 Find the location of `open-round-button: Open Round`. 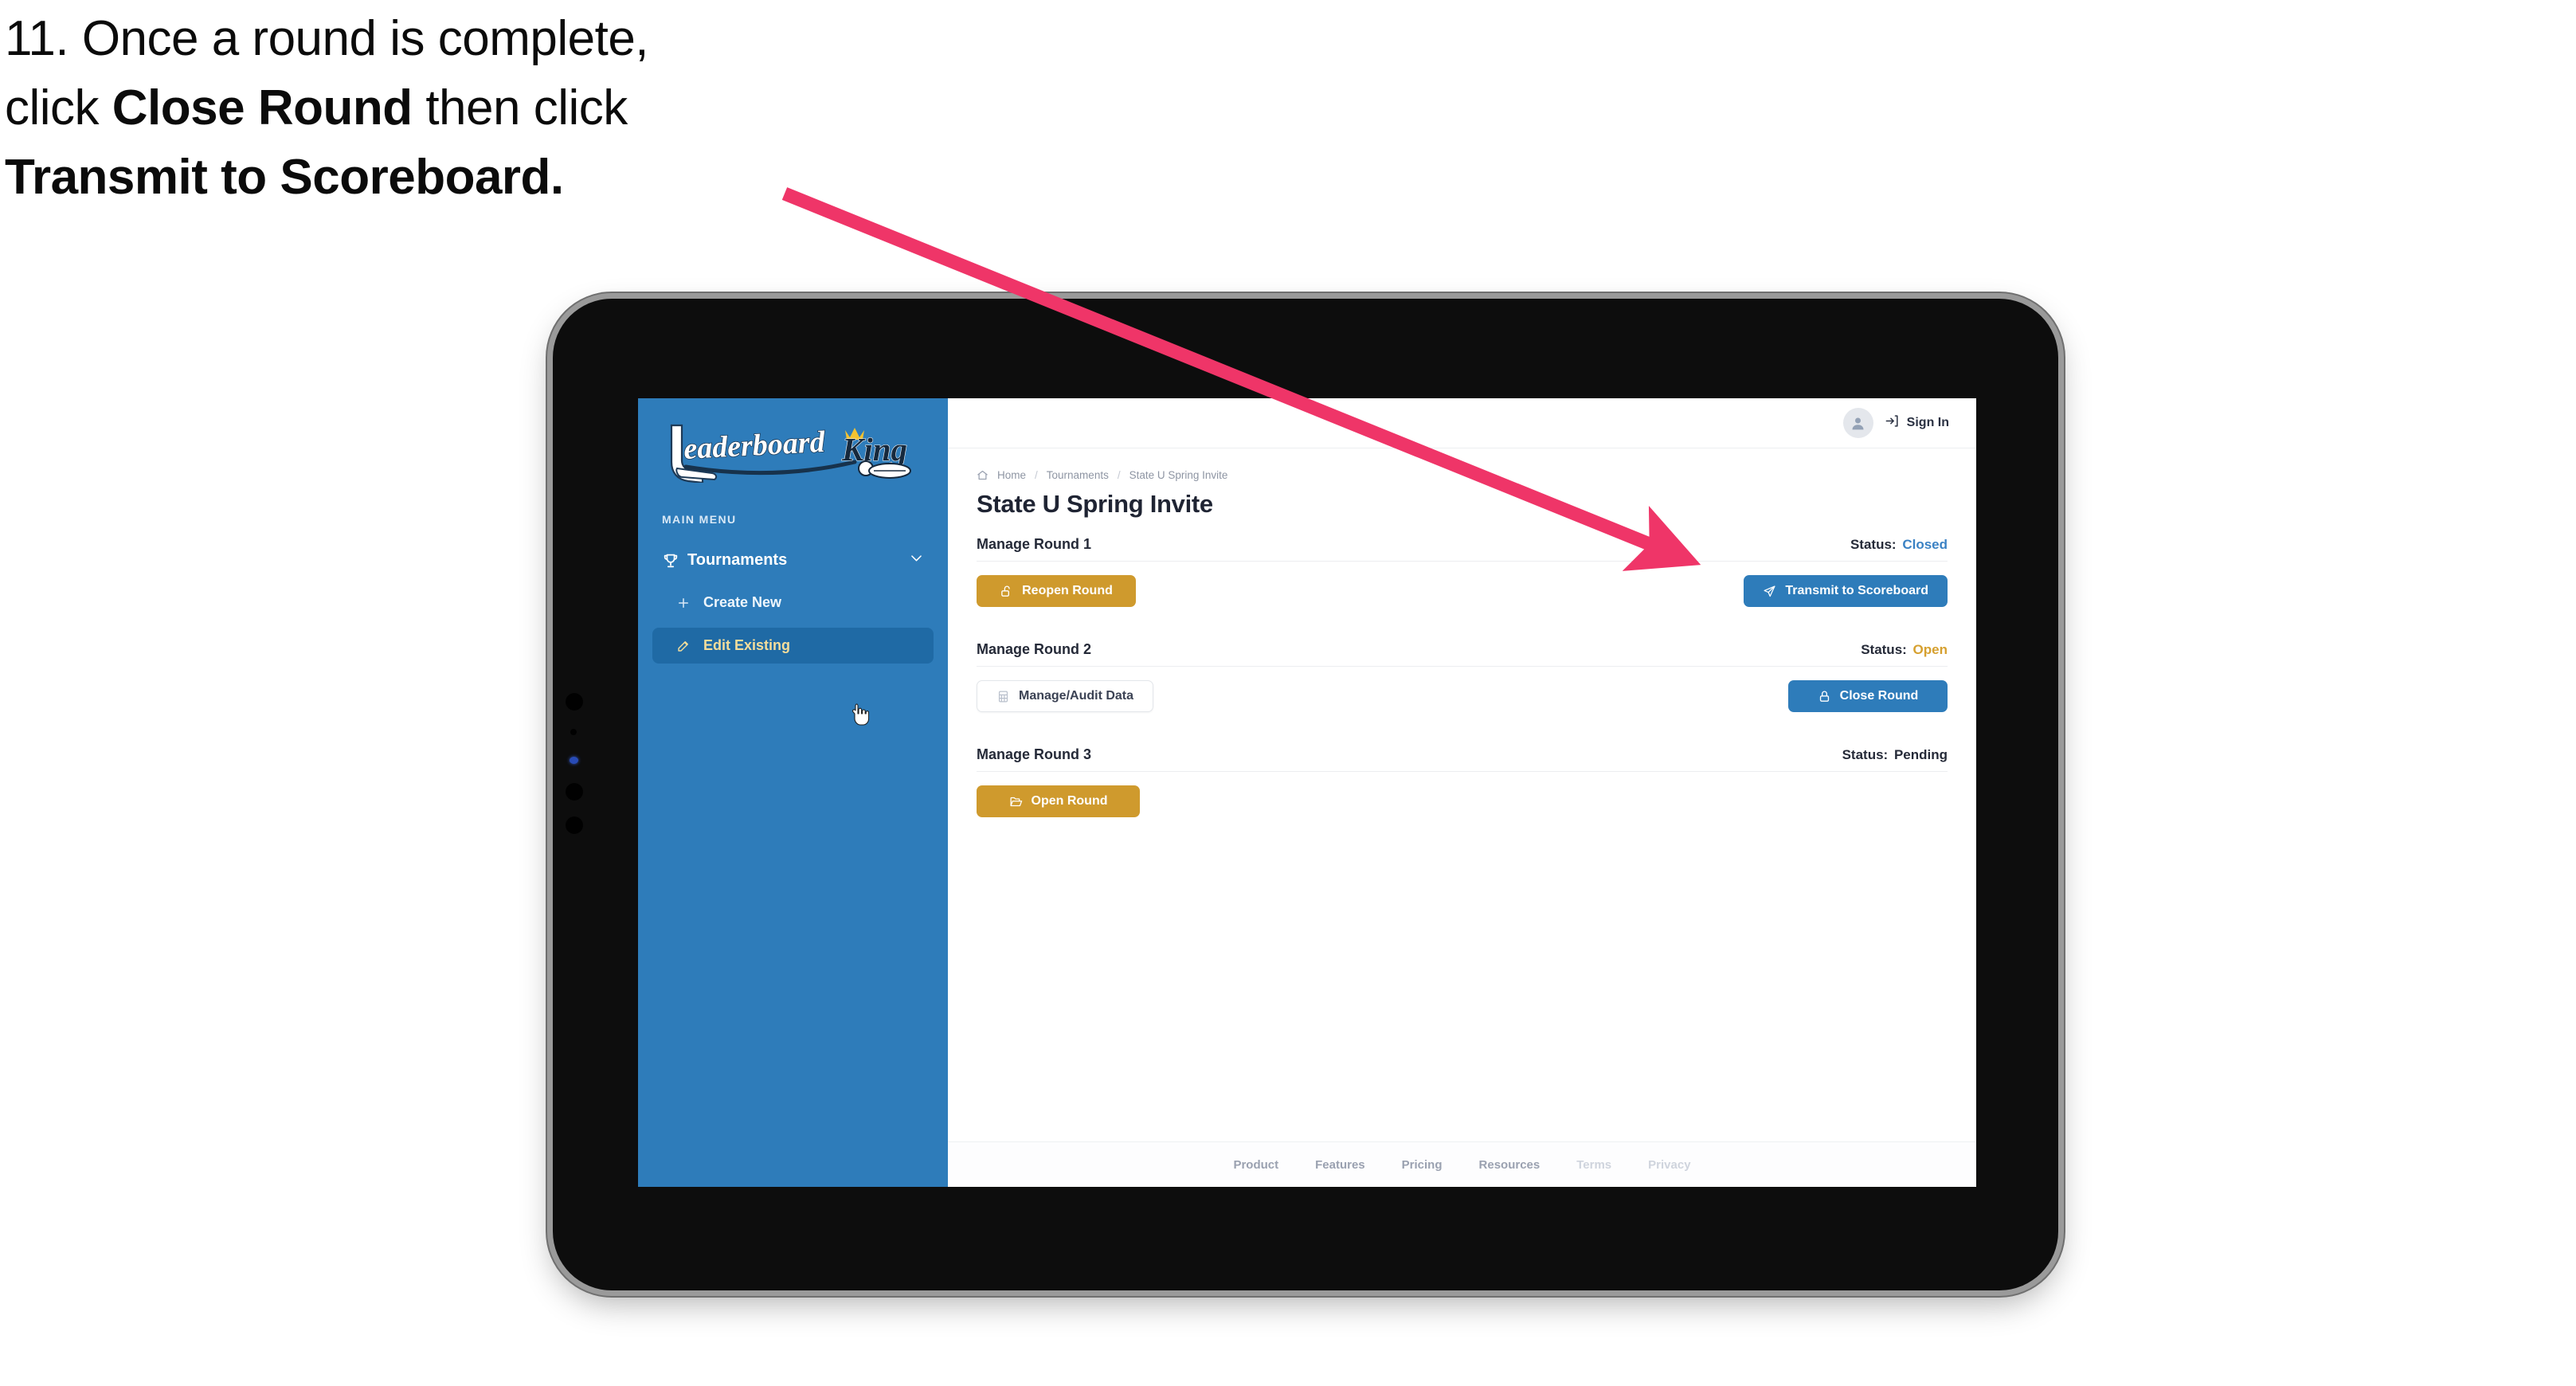

open-round-button: Open Round is located at coordinates (1058, 801).